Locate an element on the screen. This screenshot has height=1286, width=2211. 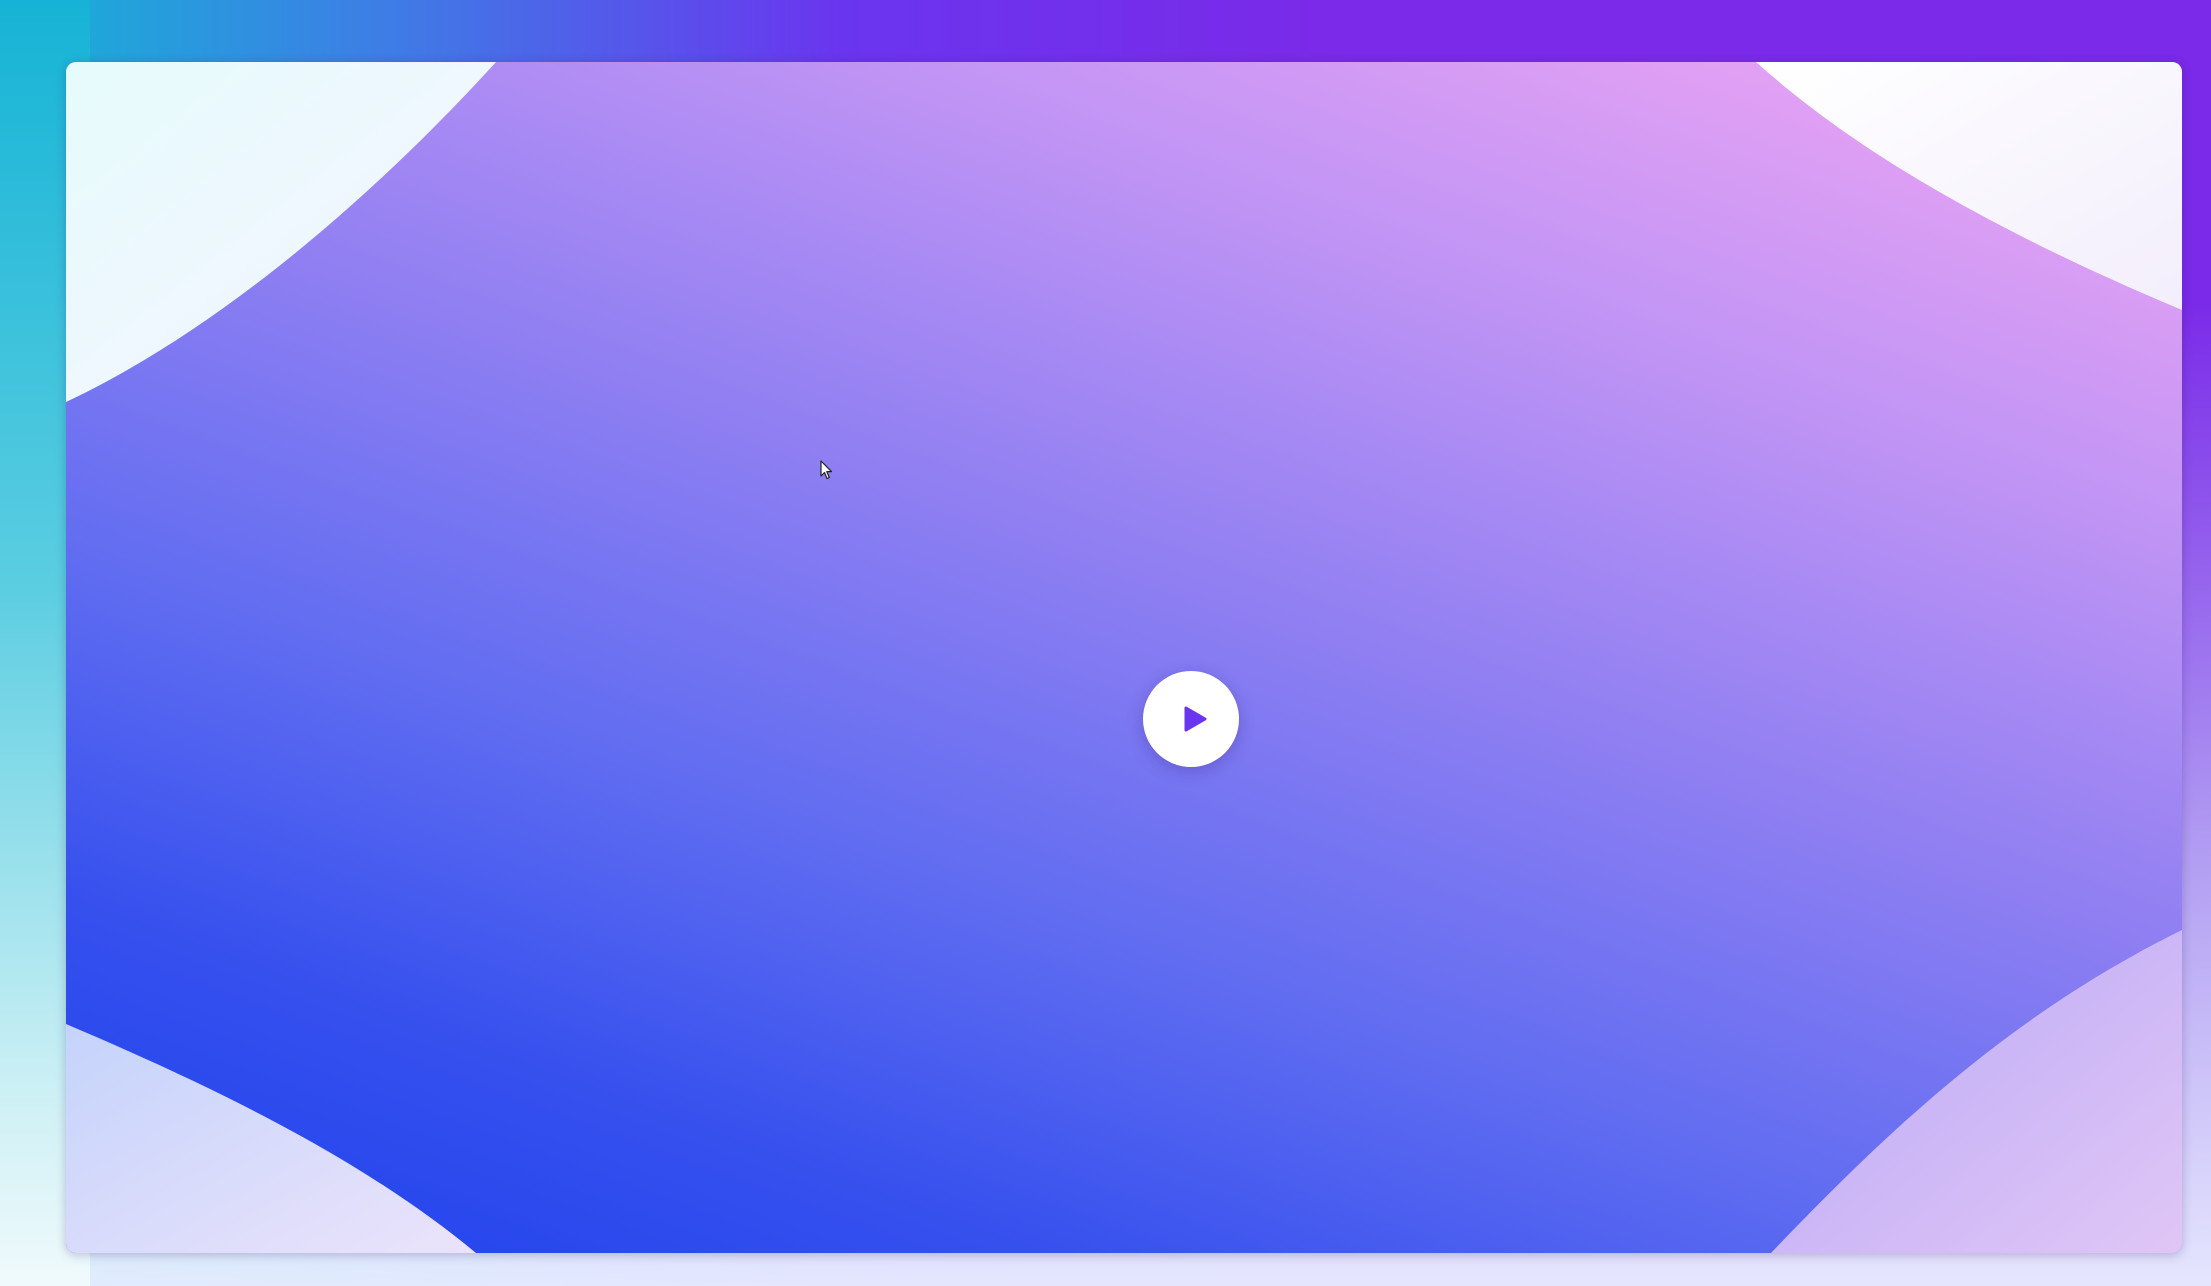
poster-corner-bottom-right is located at coordinates (1976, 1091).